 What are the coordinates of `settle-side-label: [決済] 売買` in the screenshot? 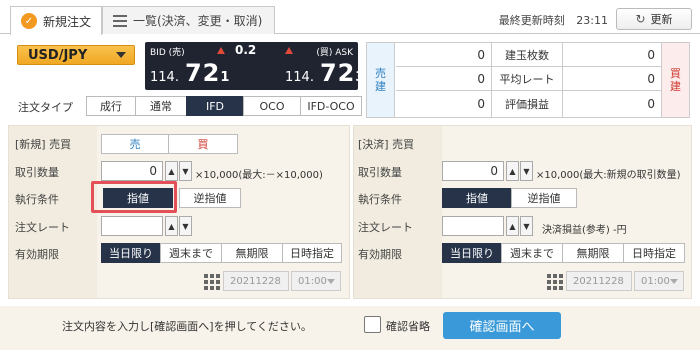 It's located at (386, 144).